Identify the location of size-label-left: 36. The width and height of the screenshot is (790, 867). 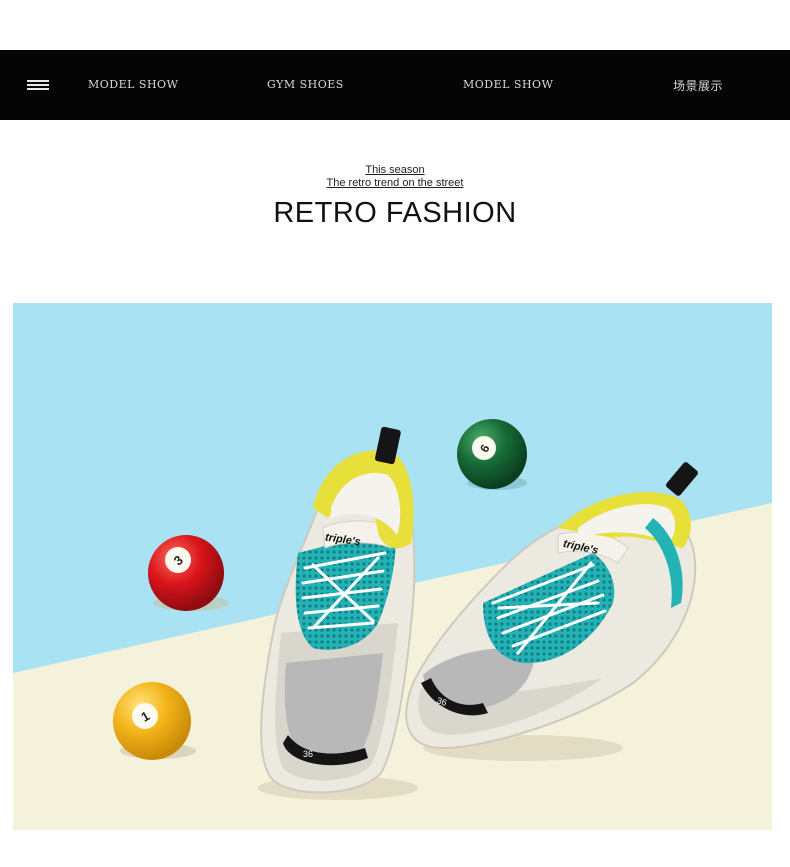
(308, 754).